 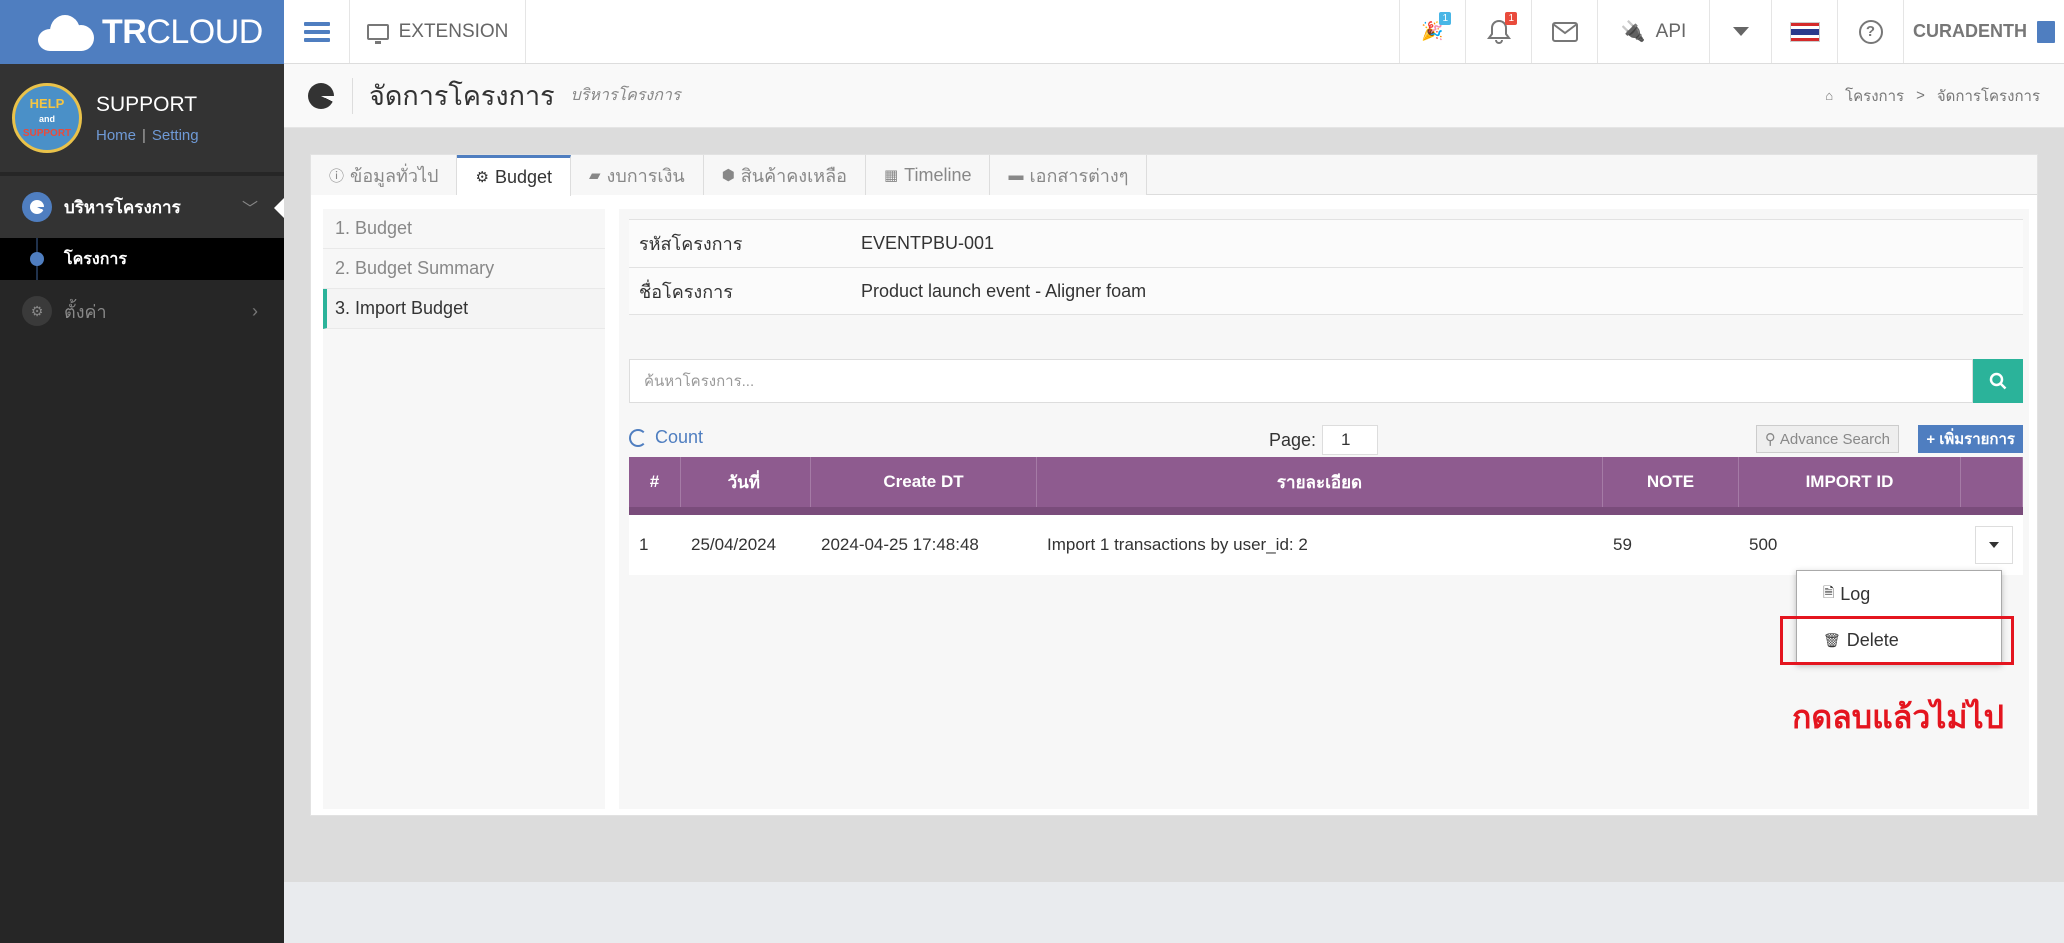 I want to click on search-bar, so click(x=1326, y=381).